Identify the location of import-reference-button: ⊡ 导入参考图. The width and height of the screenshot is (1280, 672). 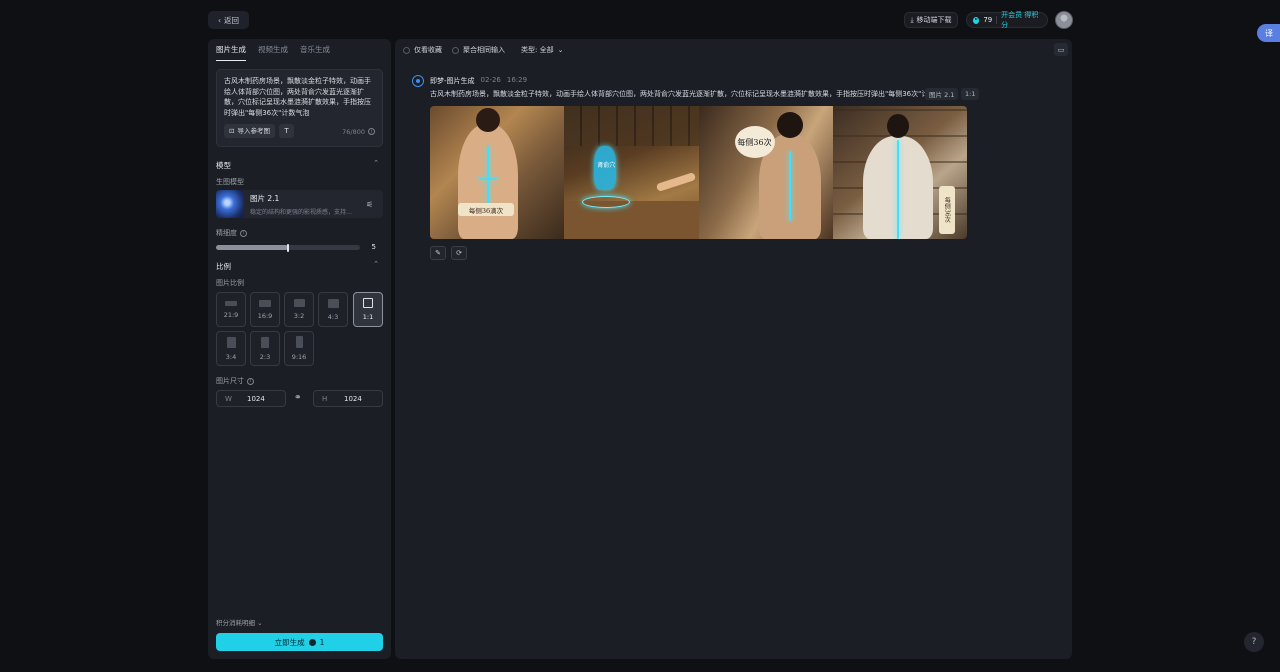
(249, 131).